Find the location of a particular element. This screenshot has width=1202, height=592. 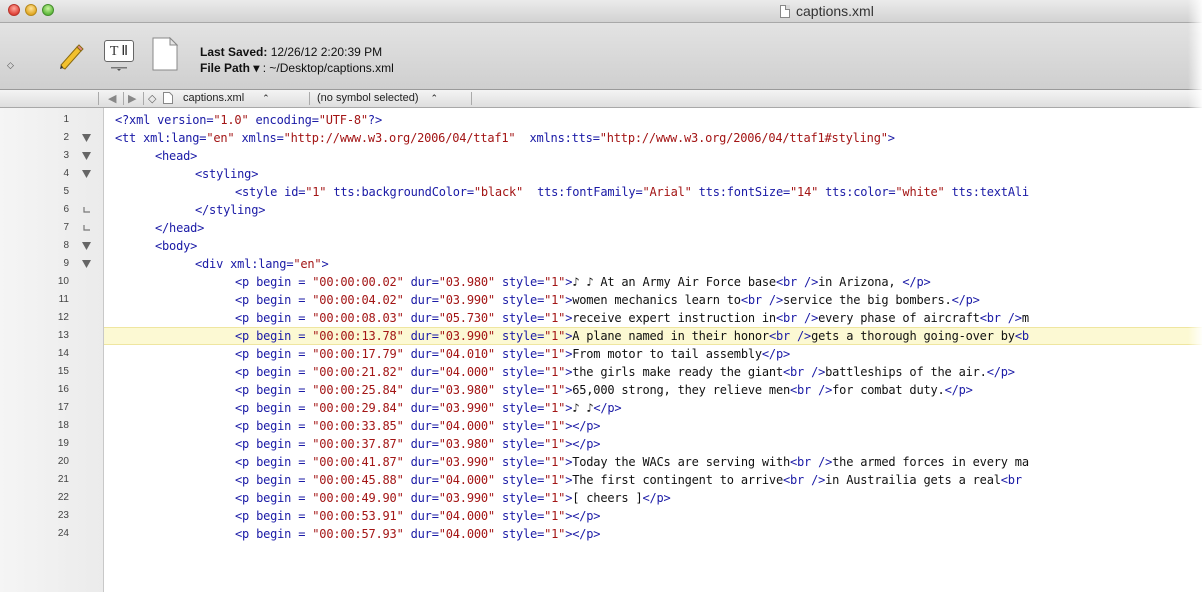

text-content: ♪ ♪ is located at coordinates (583, 408).